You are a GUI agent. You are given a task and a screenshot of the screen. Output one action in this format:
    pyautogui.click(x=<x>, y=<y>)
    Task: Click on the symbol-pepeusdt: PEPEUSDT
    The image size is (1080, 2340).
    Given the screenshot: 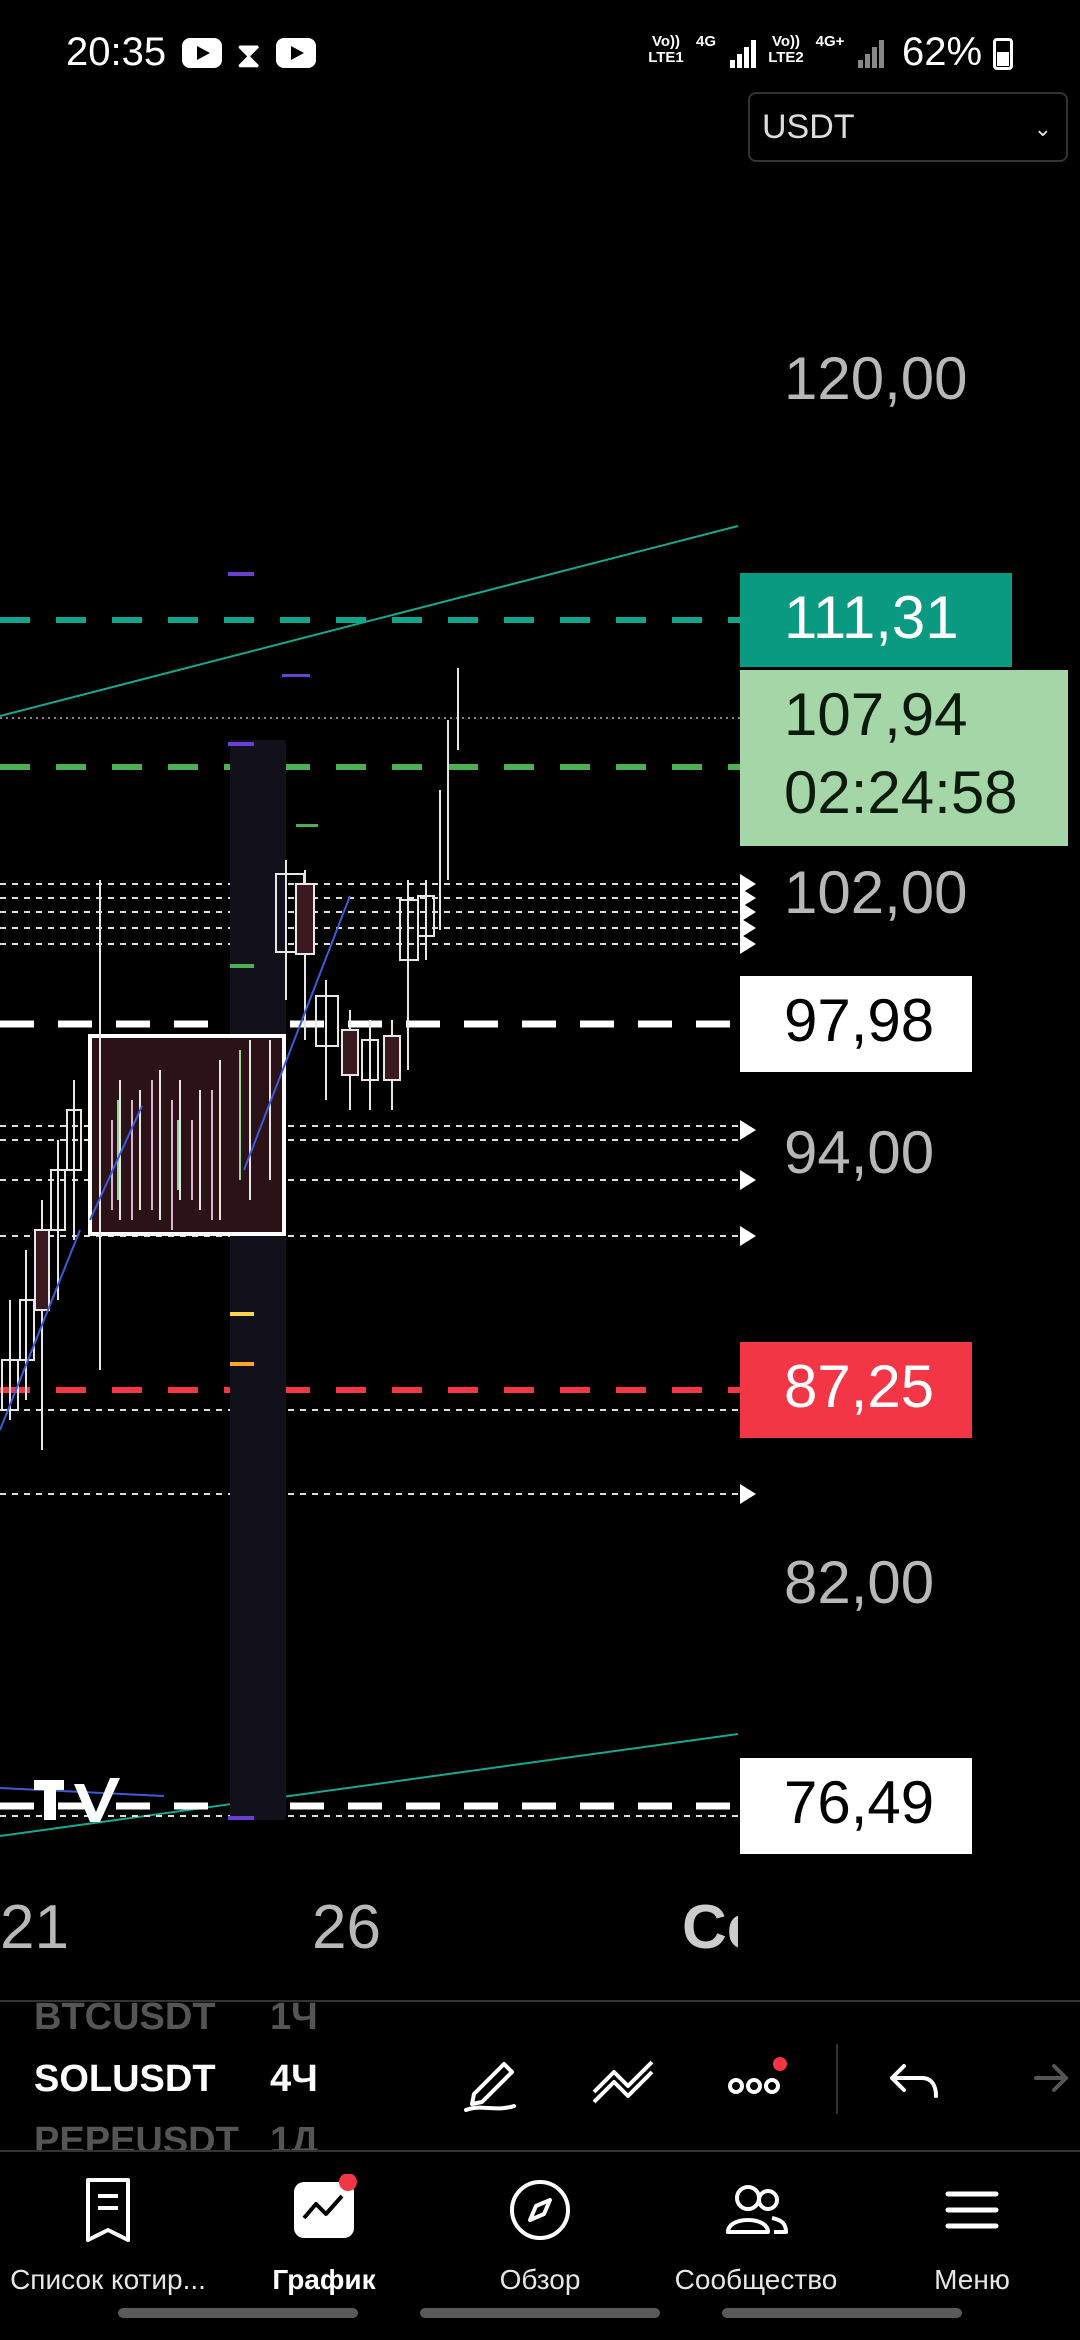 What is the action you would take?
    pyautogui.click(x=136, y=2136)
    